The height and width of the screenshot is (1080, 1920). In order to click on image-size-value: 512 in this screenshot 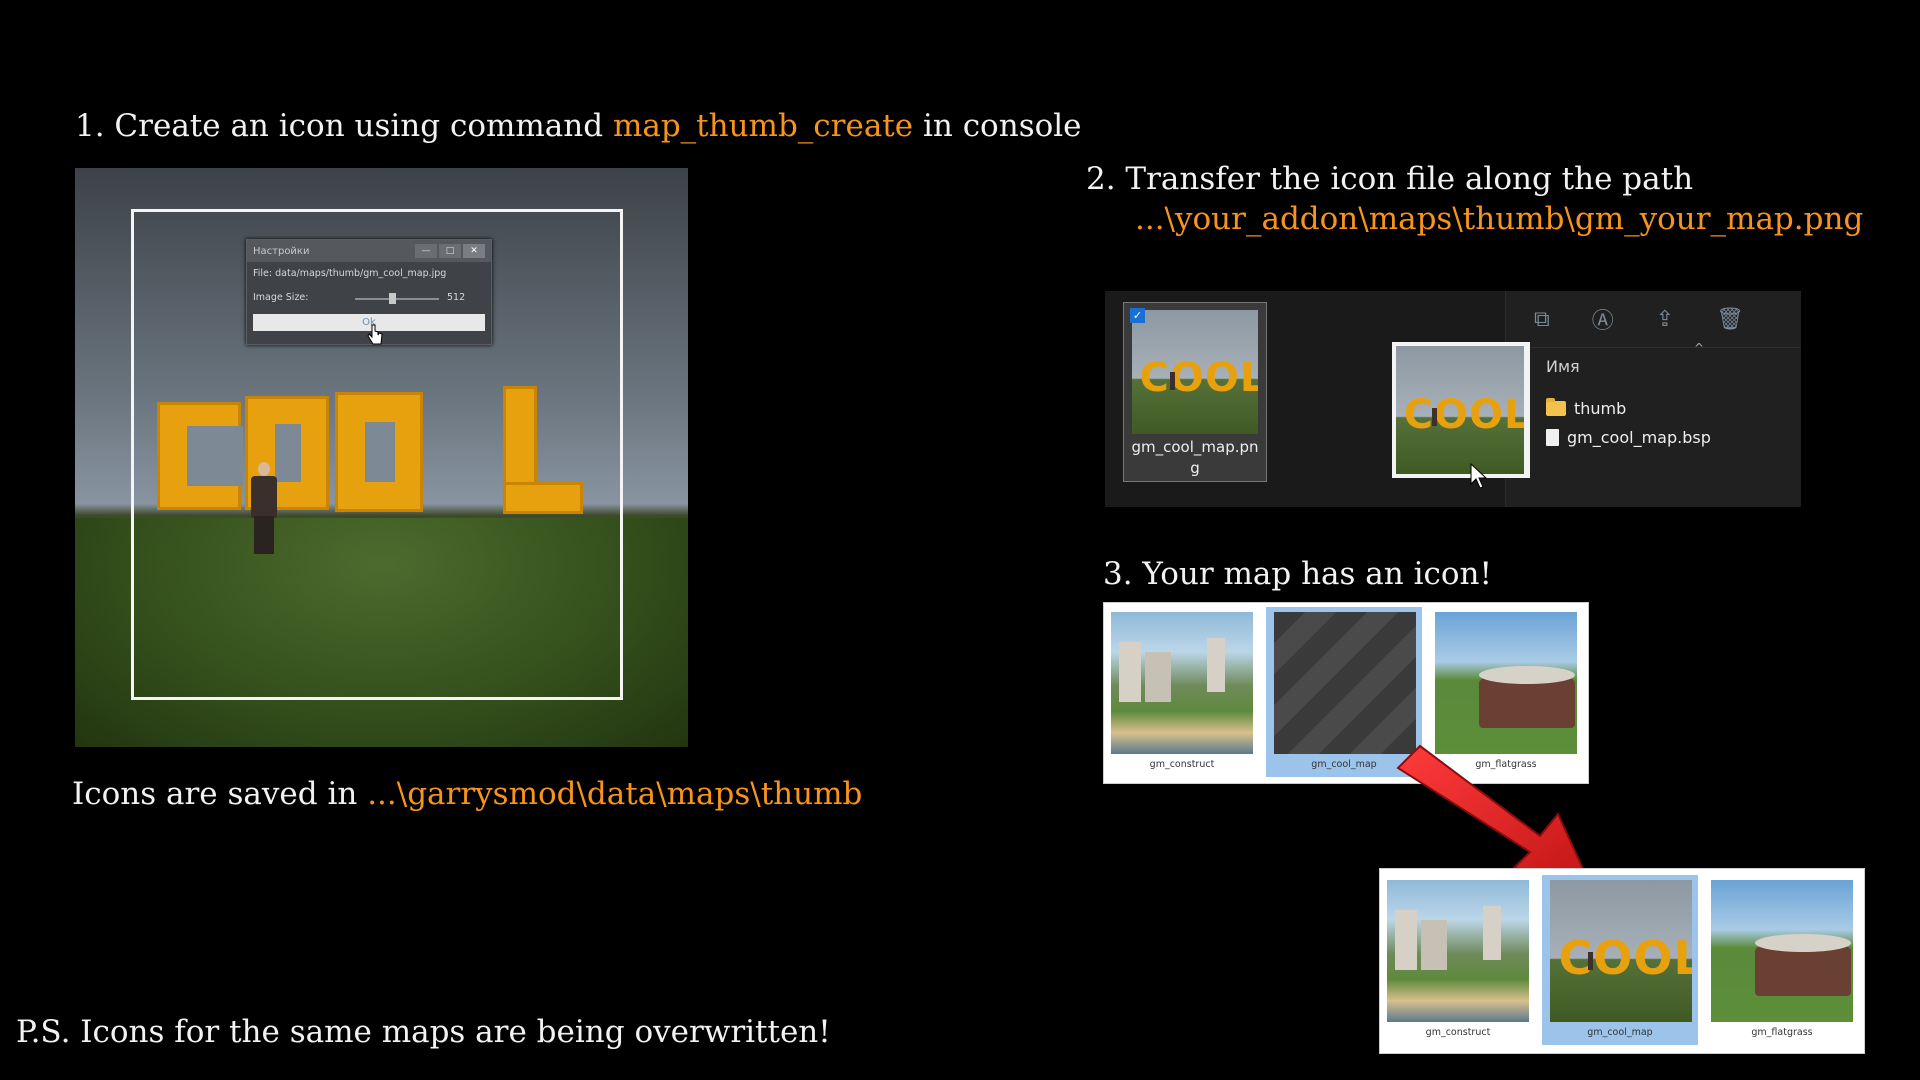, I will do `click(456, 297)`.